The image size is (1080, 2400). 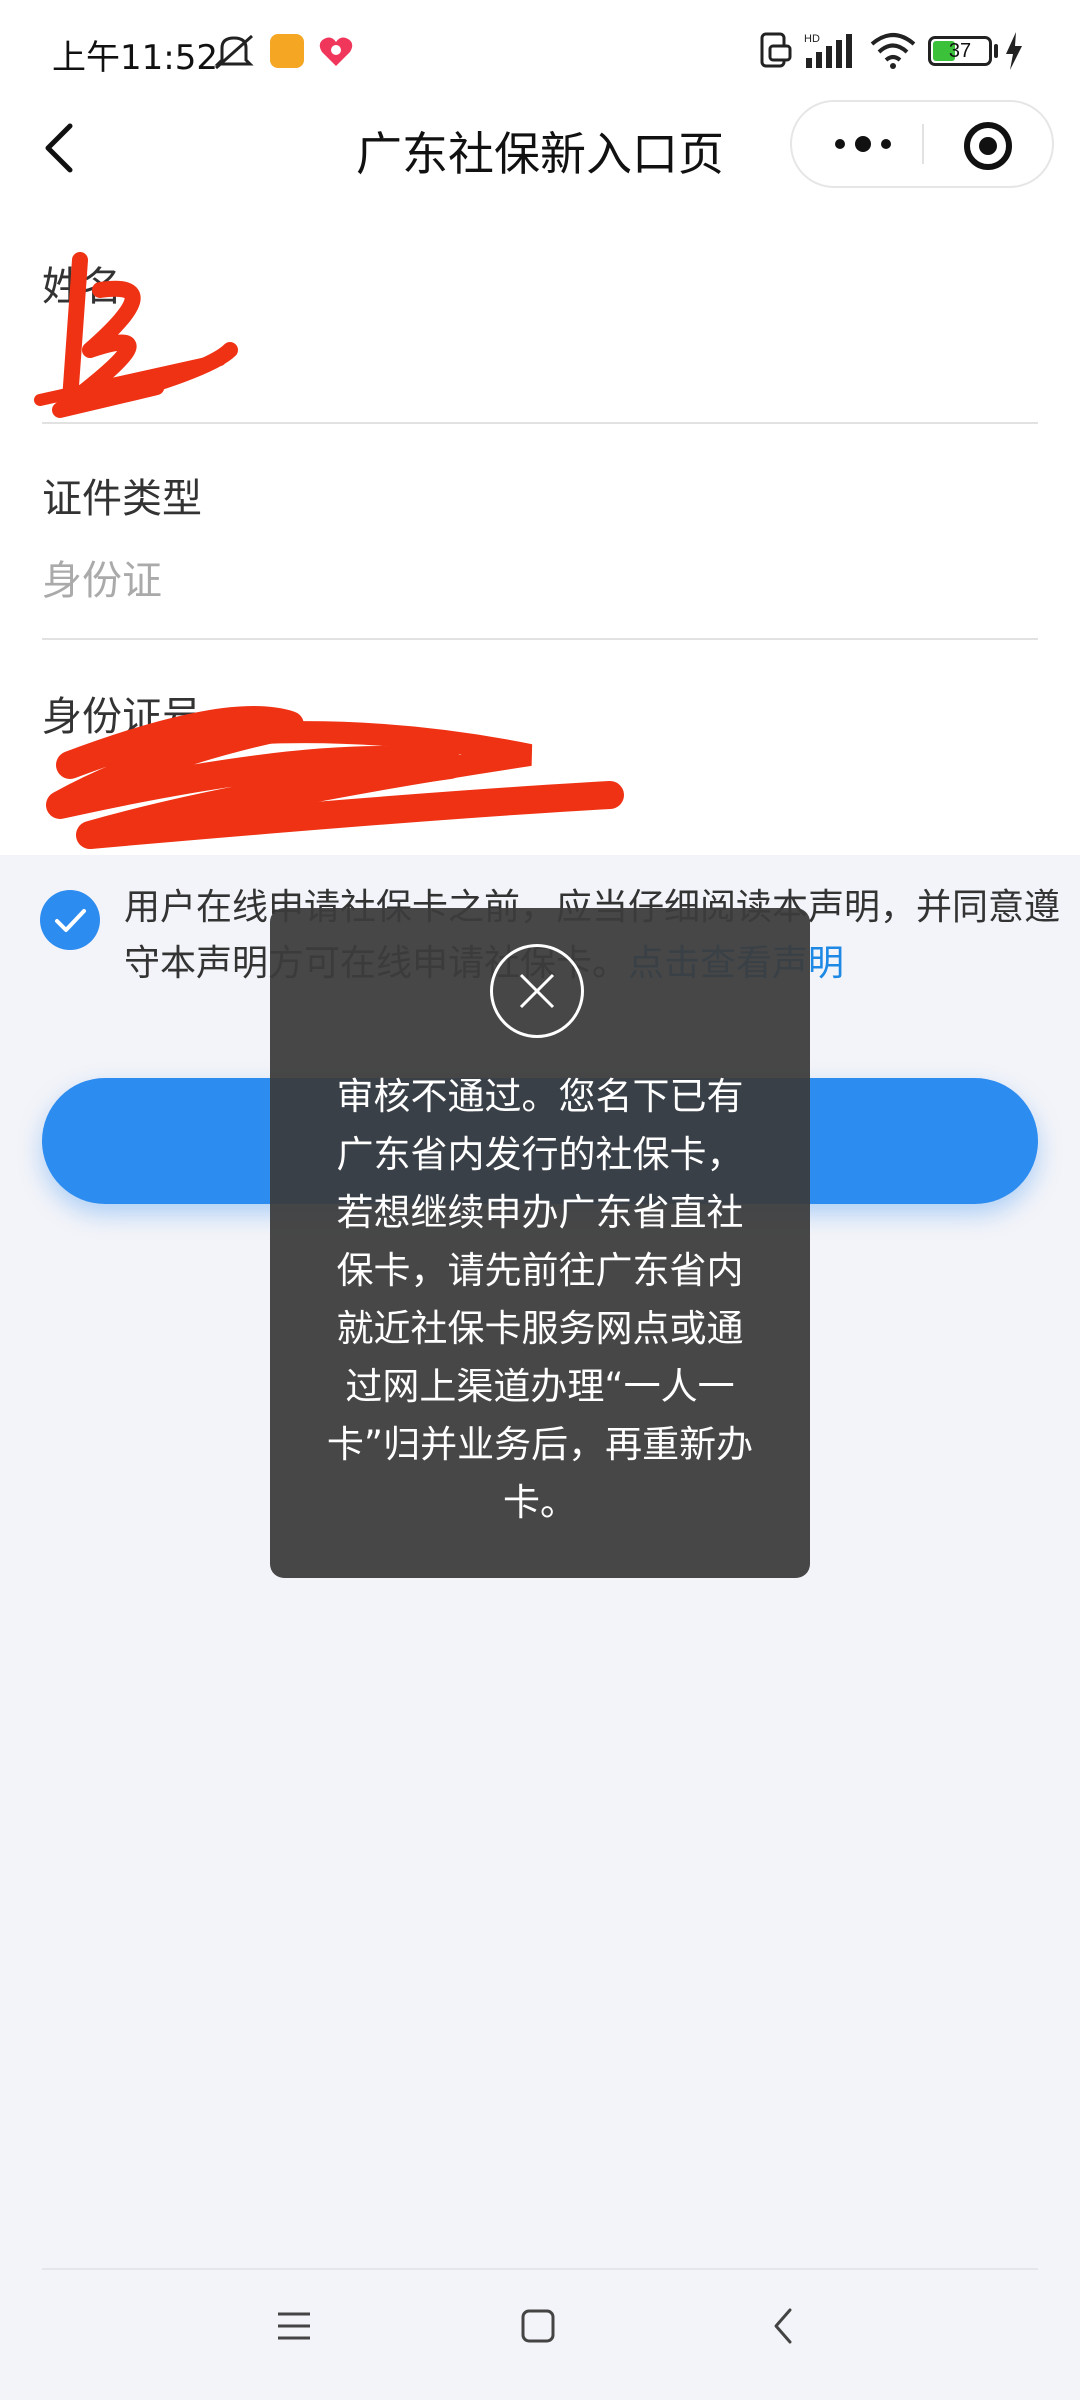 I want to click on battery-tip, so click(x=996, y=51).